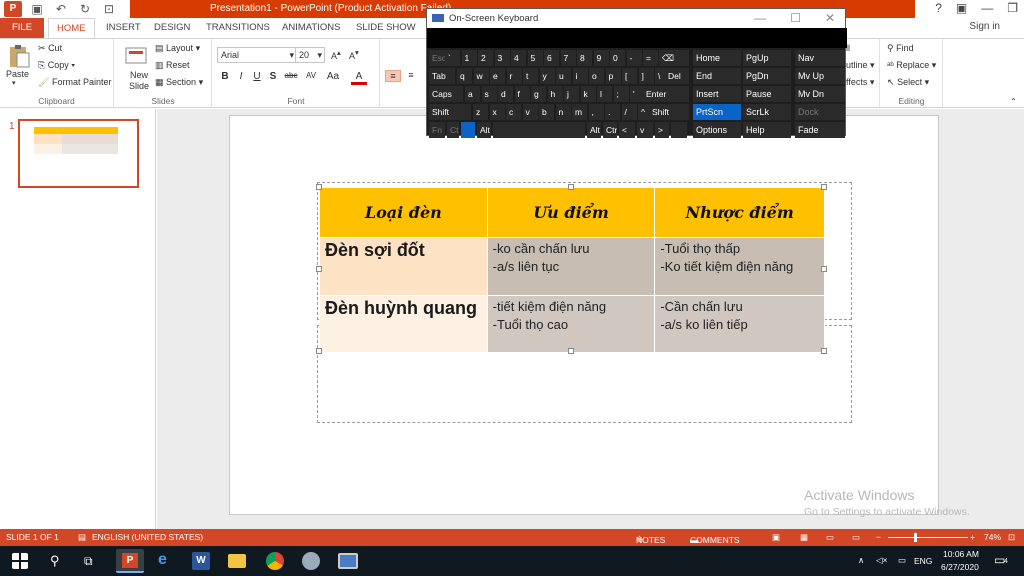 This screenshot has height=576, width=1024. I want to click on osk-key: >, so click(662, 130).